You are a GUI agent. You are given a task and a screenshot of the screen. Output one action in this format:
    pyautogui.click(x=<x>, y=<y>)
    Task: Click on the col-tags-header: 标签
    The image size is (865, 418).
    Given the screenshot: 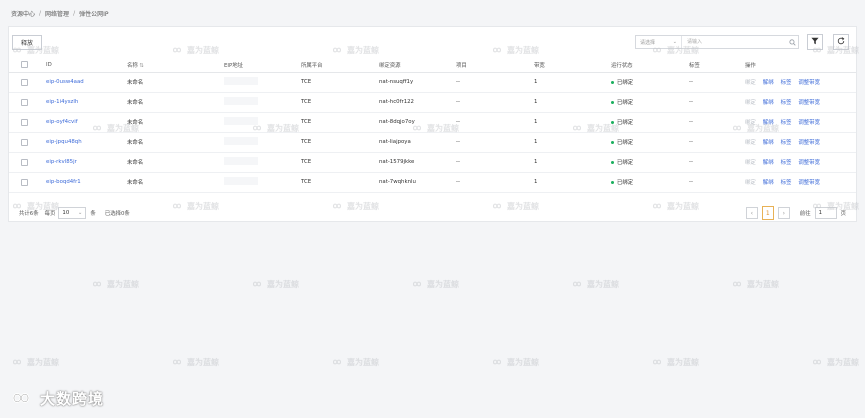 What is the action you would take?
    pyautogui.click(x=717, y=65)
    